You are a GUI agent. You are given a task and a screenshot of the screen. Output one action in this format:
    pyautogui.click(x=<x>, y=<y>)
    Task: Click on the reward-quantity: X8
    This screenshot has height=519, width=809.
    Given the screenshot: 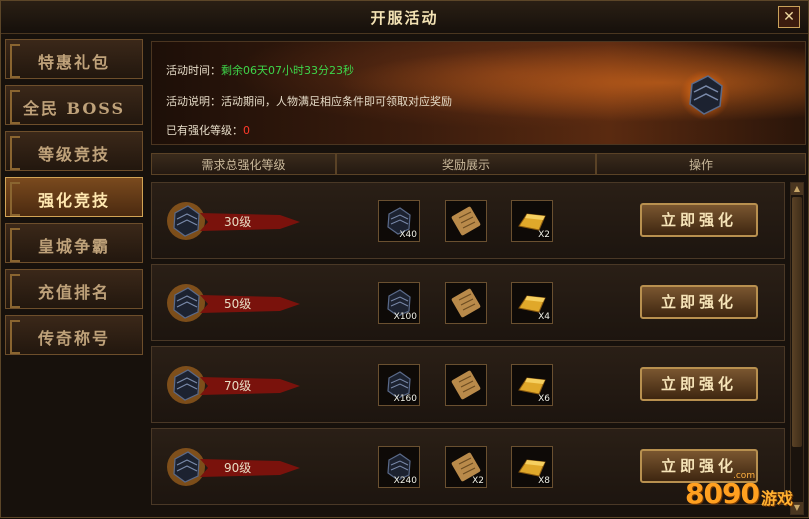 What is the action you would take?
    pyautogui.click(x=544, y=481)
    